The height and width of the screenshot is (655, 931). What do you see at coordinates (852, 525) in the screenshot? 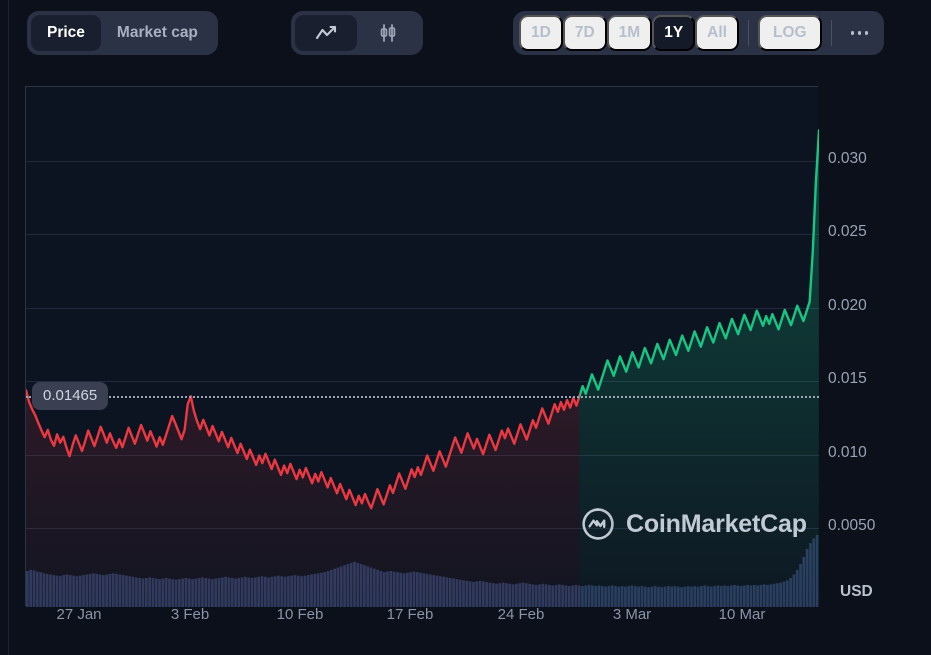
I see `y-tick-label: 0.0050` at bounding box center [852, 525].